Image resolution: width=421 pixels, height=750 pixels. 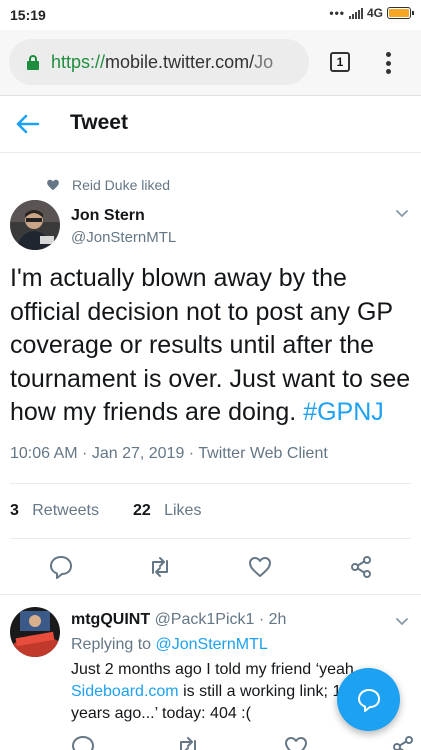 What do you see at coordinates (121, 185) in the screenshot?
I see `social-context-text: Reid Duke liked` at bounding box center [121, 185].